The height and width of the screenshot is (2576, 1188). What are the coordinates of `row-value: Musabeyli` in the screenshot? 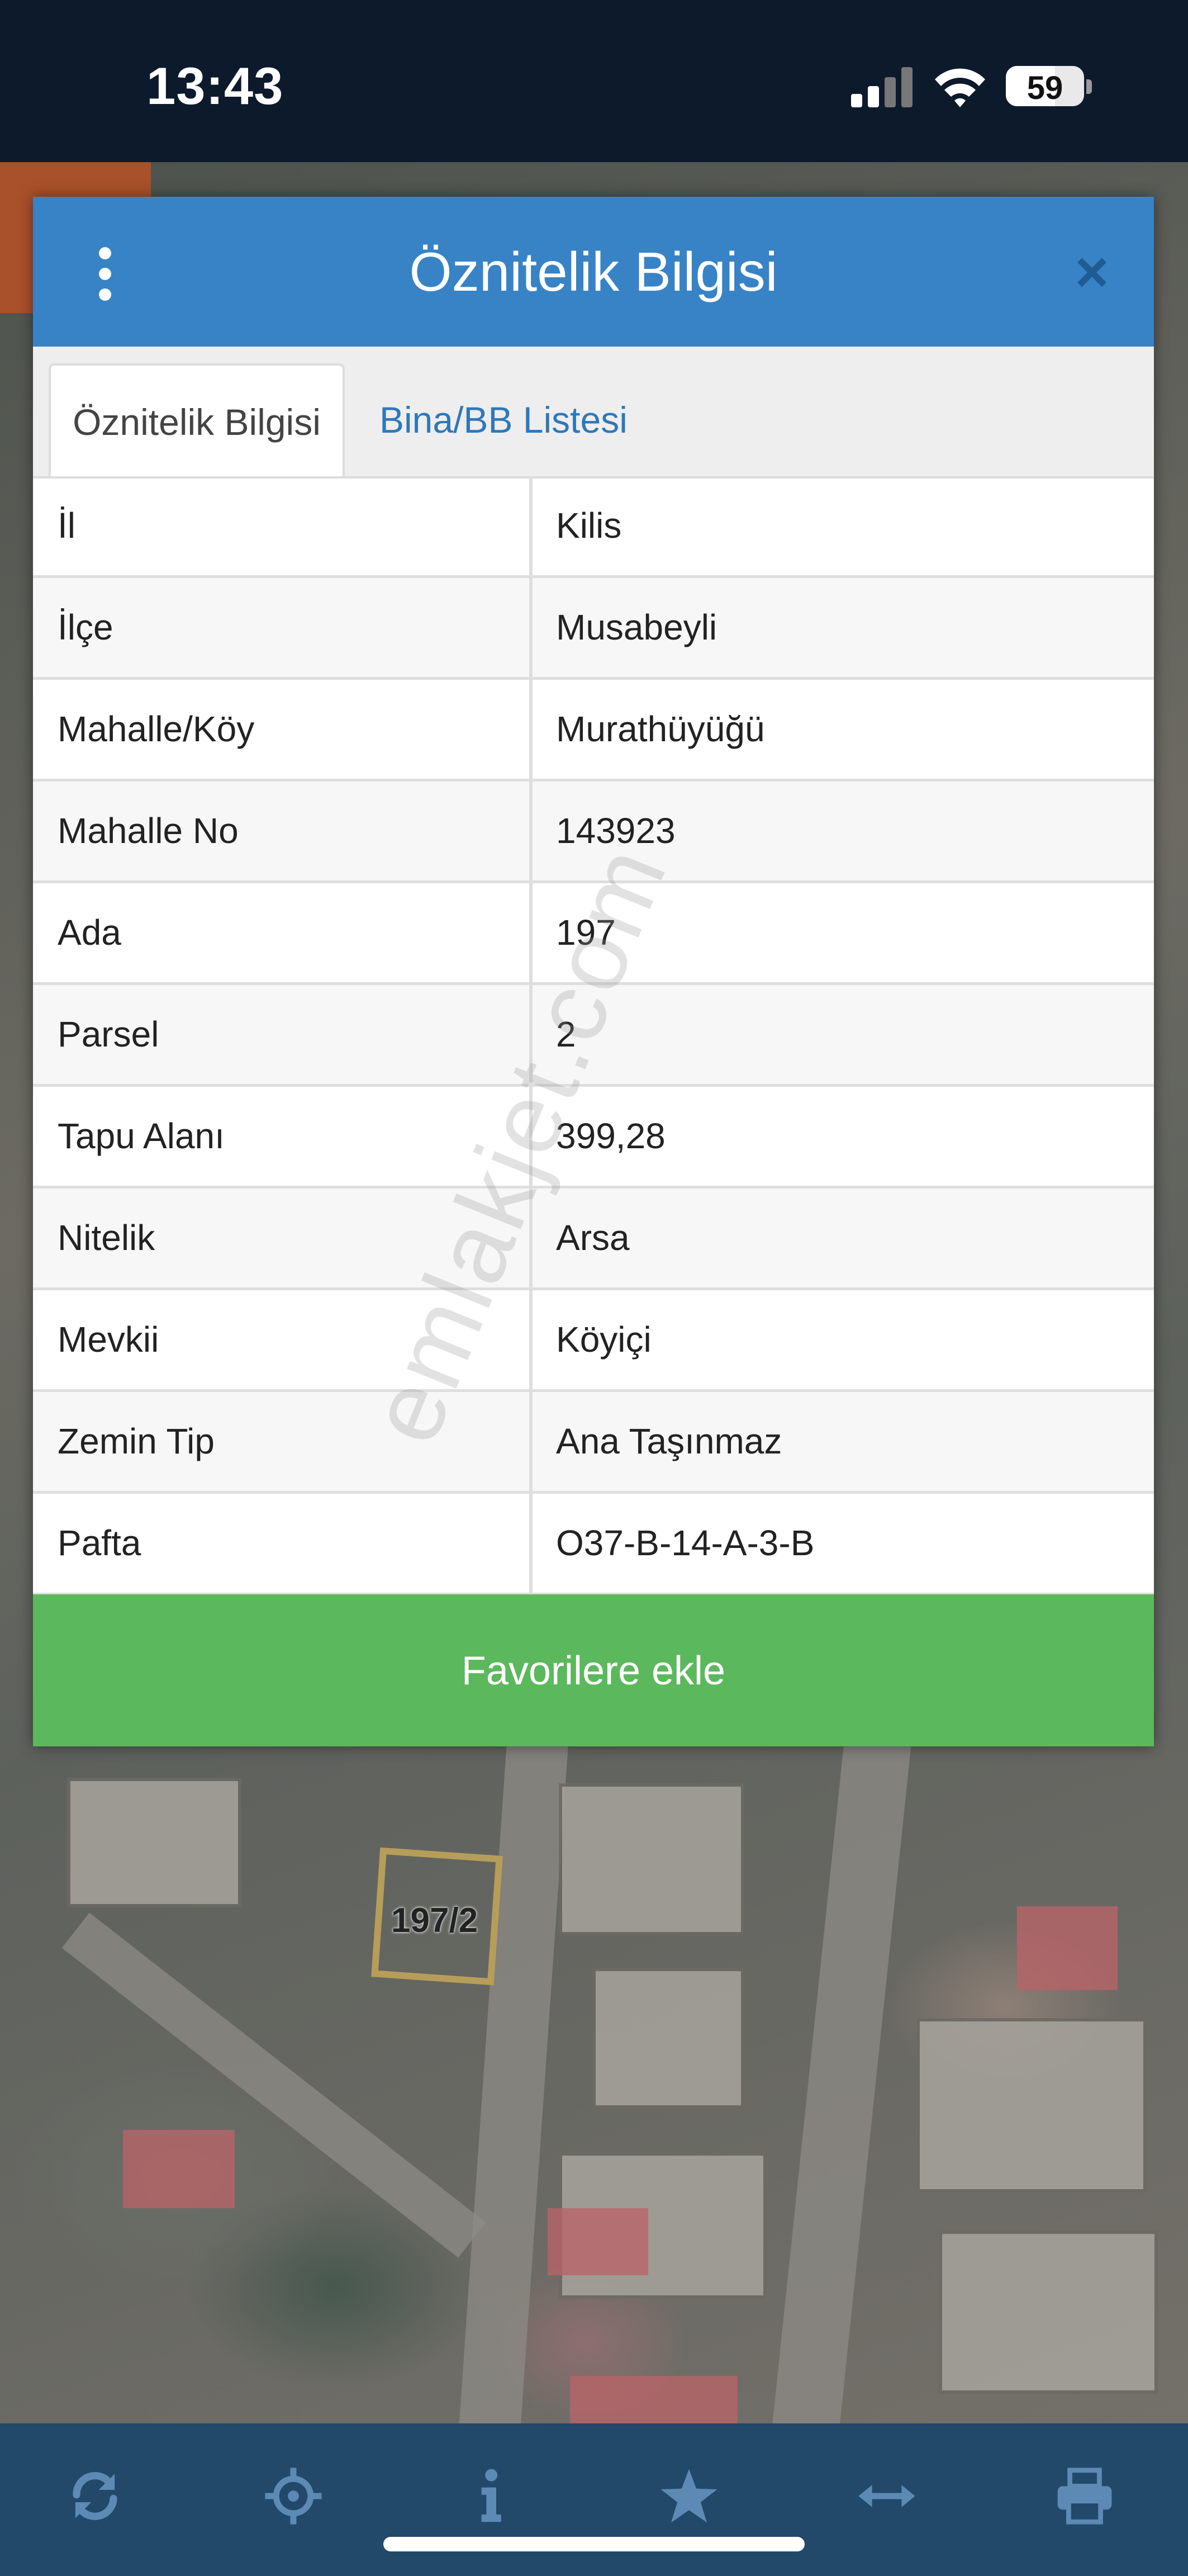 It's located at (636, 627).